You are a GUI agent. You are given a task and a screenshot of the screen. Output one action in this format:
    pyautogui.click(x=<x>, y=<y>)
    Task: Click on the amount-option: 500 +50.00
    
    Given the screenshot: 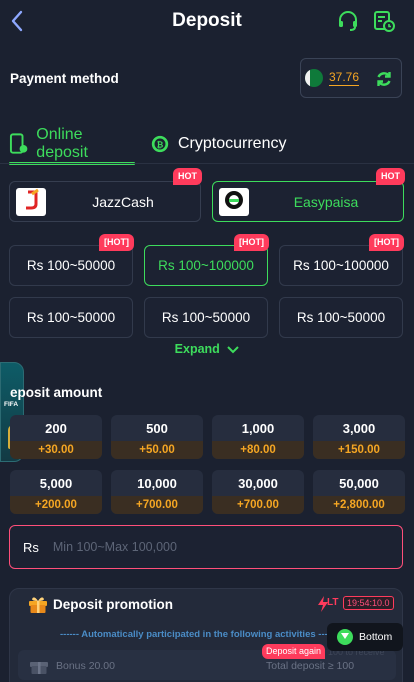 What is the action you would take?
    pyautogui.click(x=157, y=437)
    